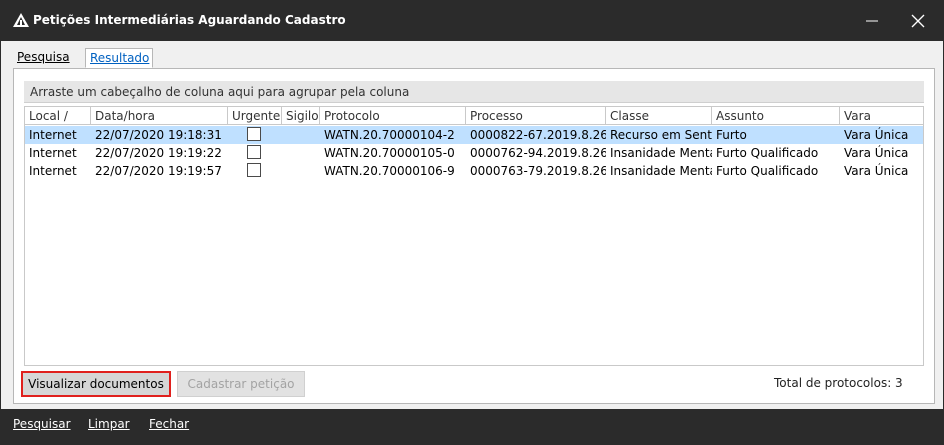  I want to click on app-logo-icon, so click(21, 20).